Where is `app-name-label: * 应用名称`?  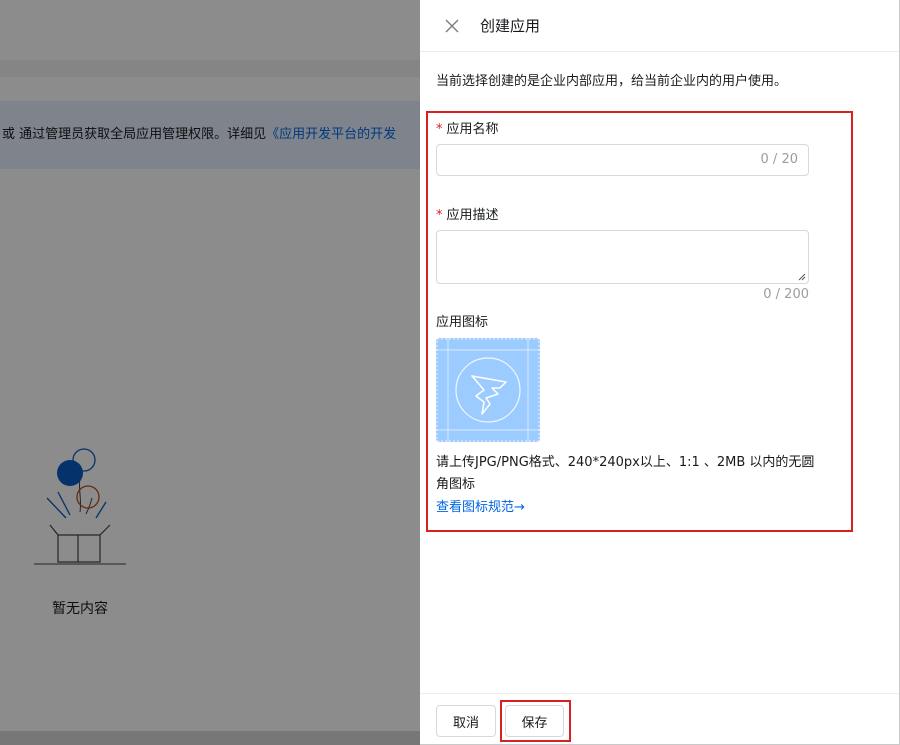 app-name-label: * 应用名称 is located at coordinates (467, 127).